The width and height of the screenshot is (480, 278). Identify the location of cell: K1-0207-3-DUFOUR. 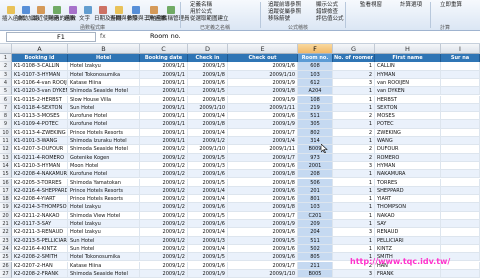
(40, 149).